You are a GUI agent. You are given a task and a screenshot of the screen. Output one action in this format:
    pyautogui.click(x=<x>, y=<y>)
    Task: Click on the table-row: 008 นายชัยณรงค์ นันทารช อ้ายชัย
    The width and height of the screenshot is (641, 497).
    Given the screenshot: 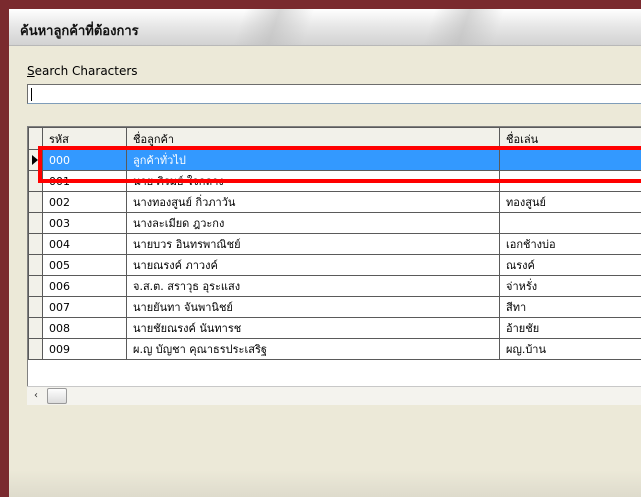 What is the action you would take?
    pyautogui.click(x=334, y=328)
    